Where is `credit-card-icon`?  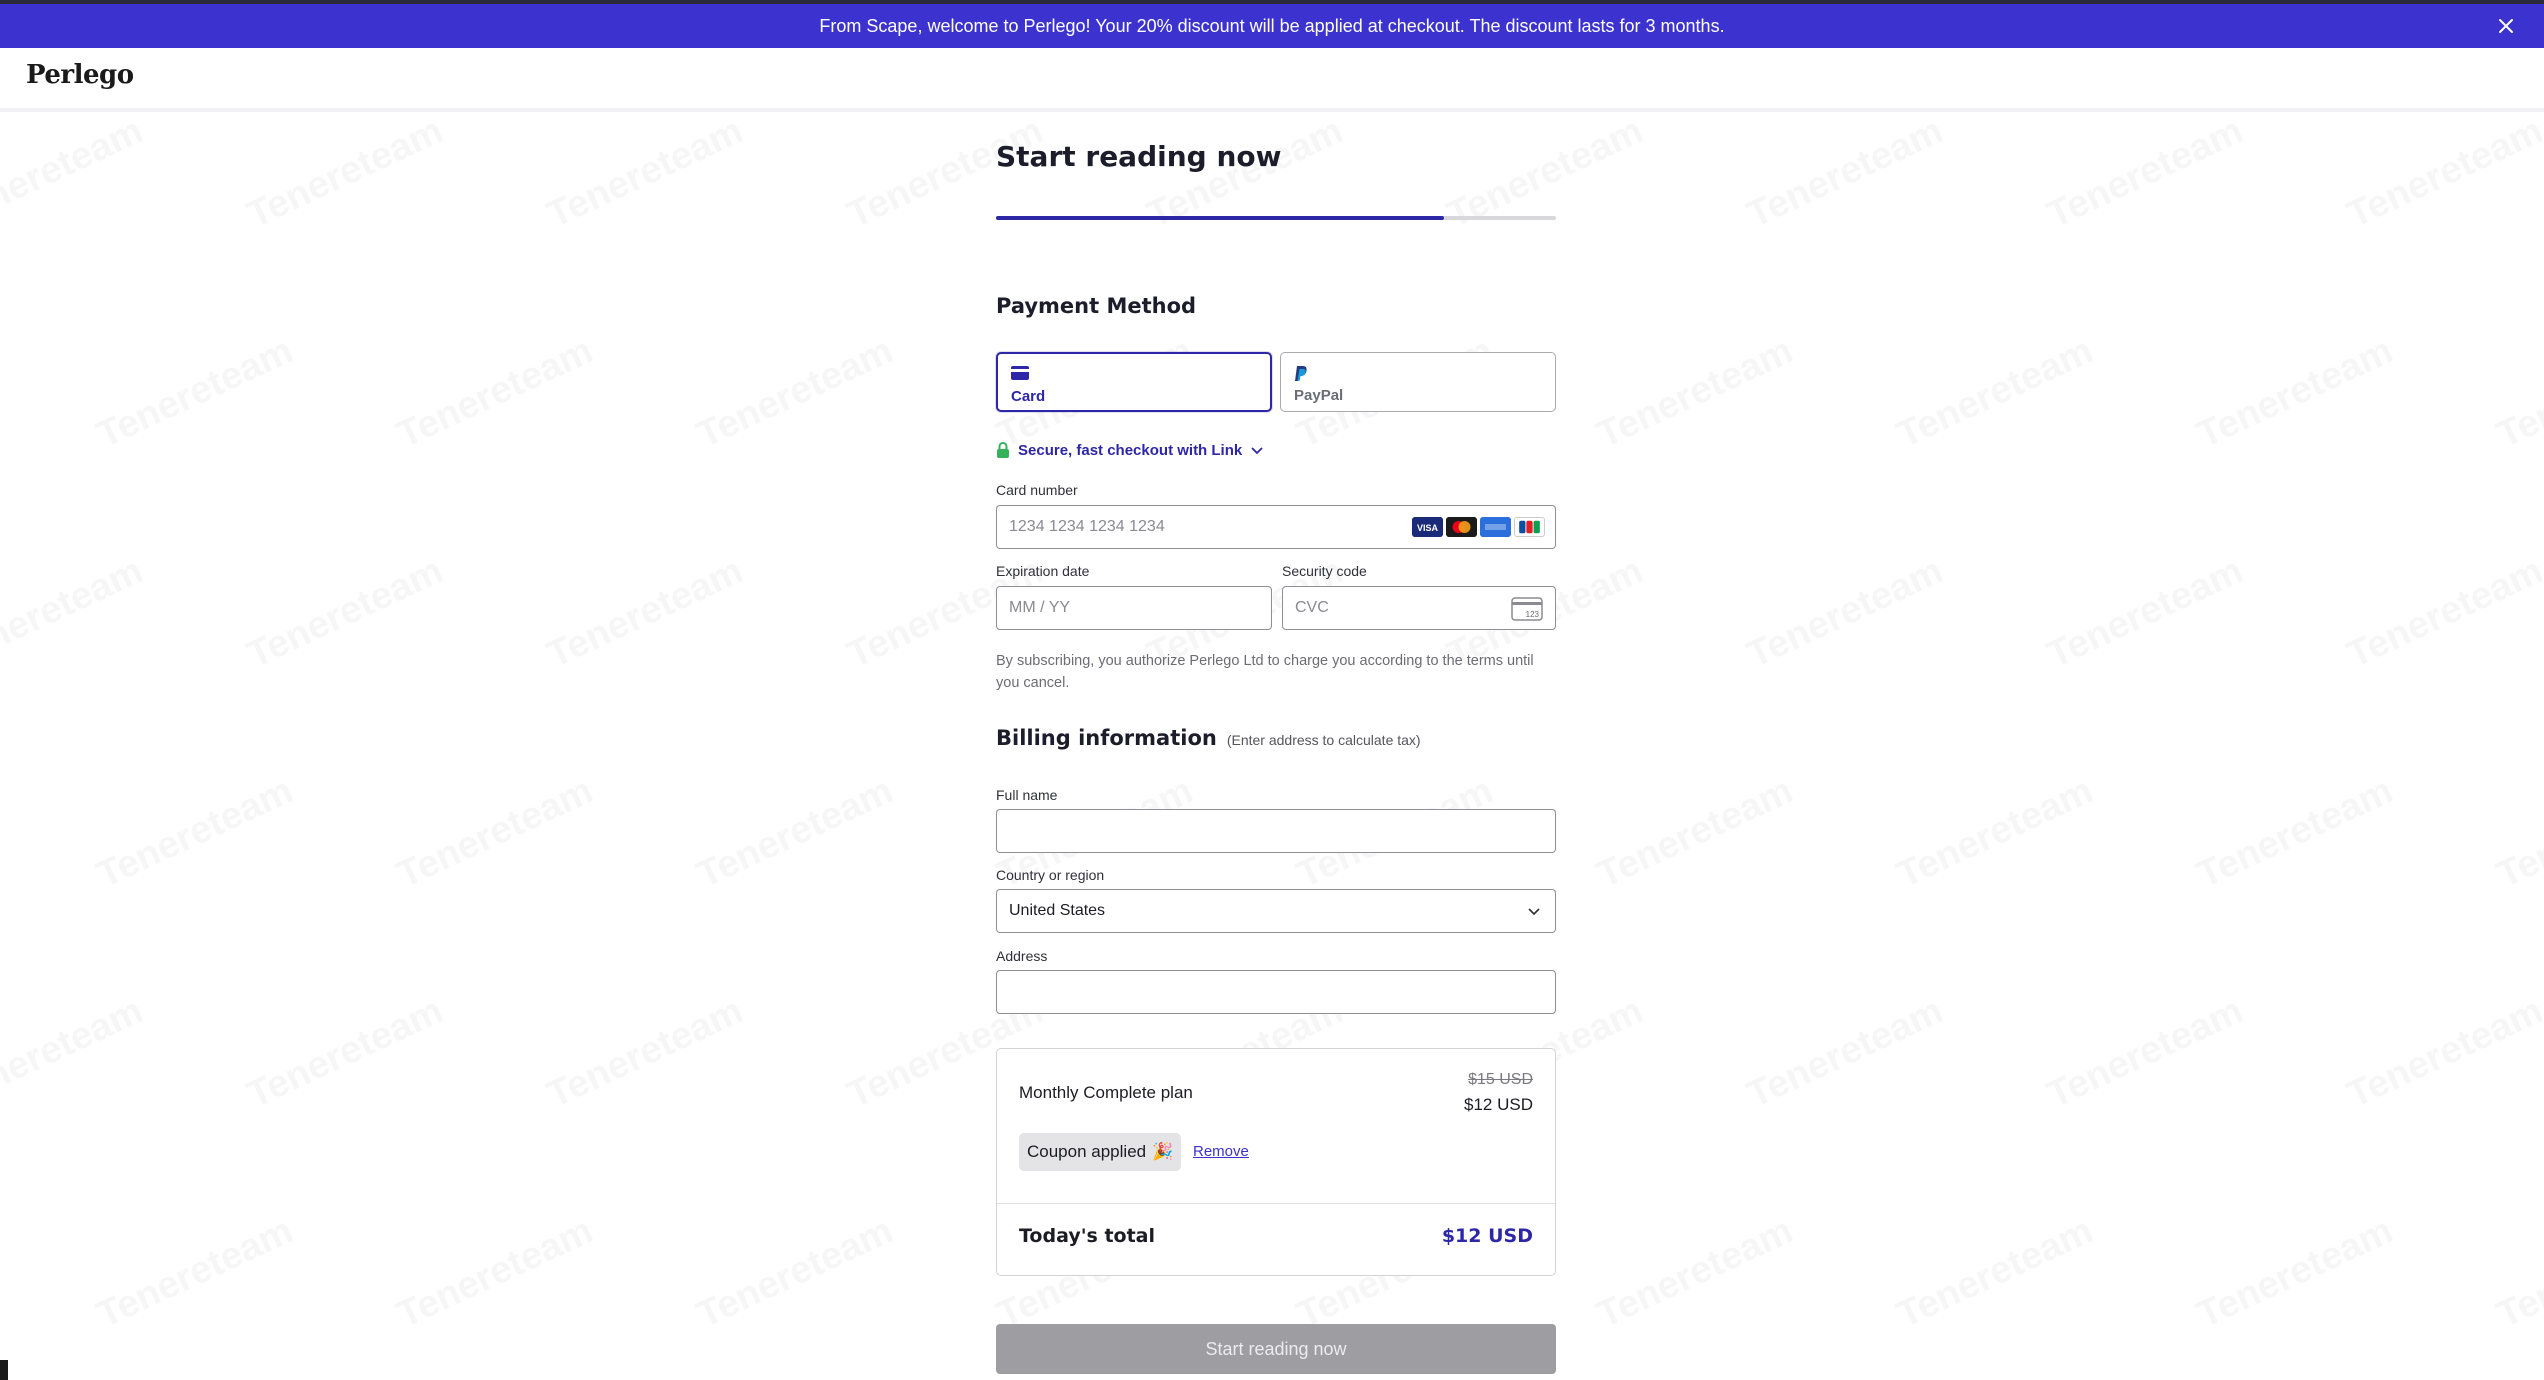
credit-card-icon is located at coordinates (1020, 373).